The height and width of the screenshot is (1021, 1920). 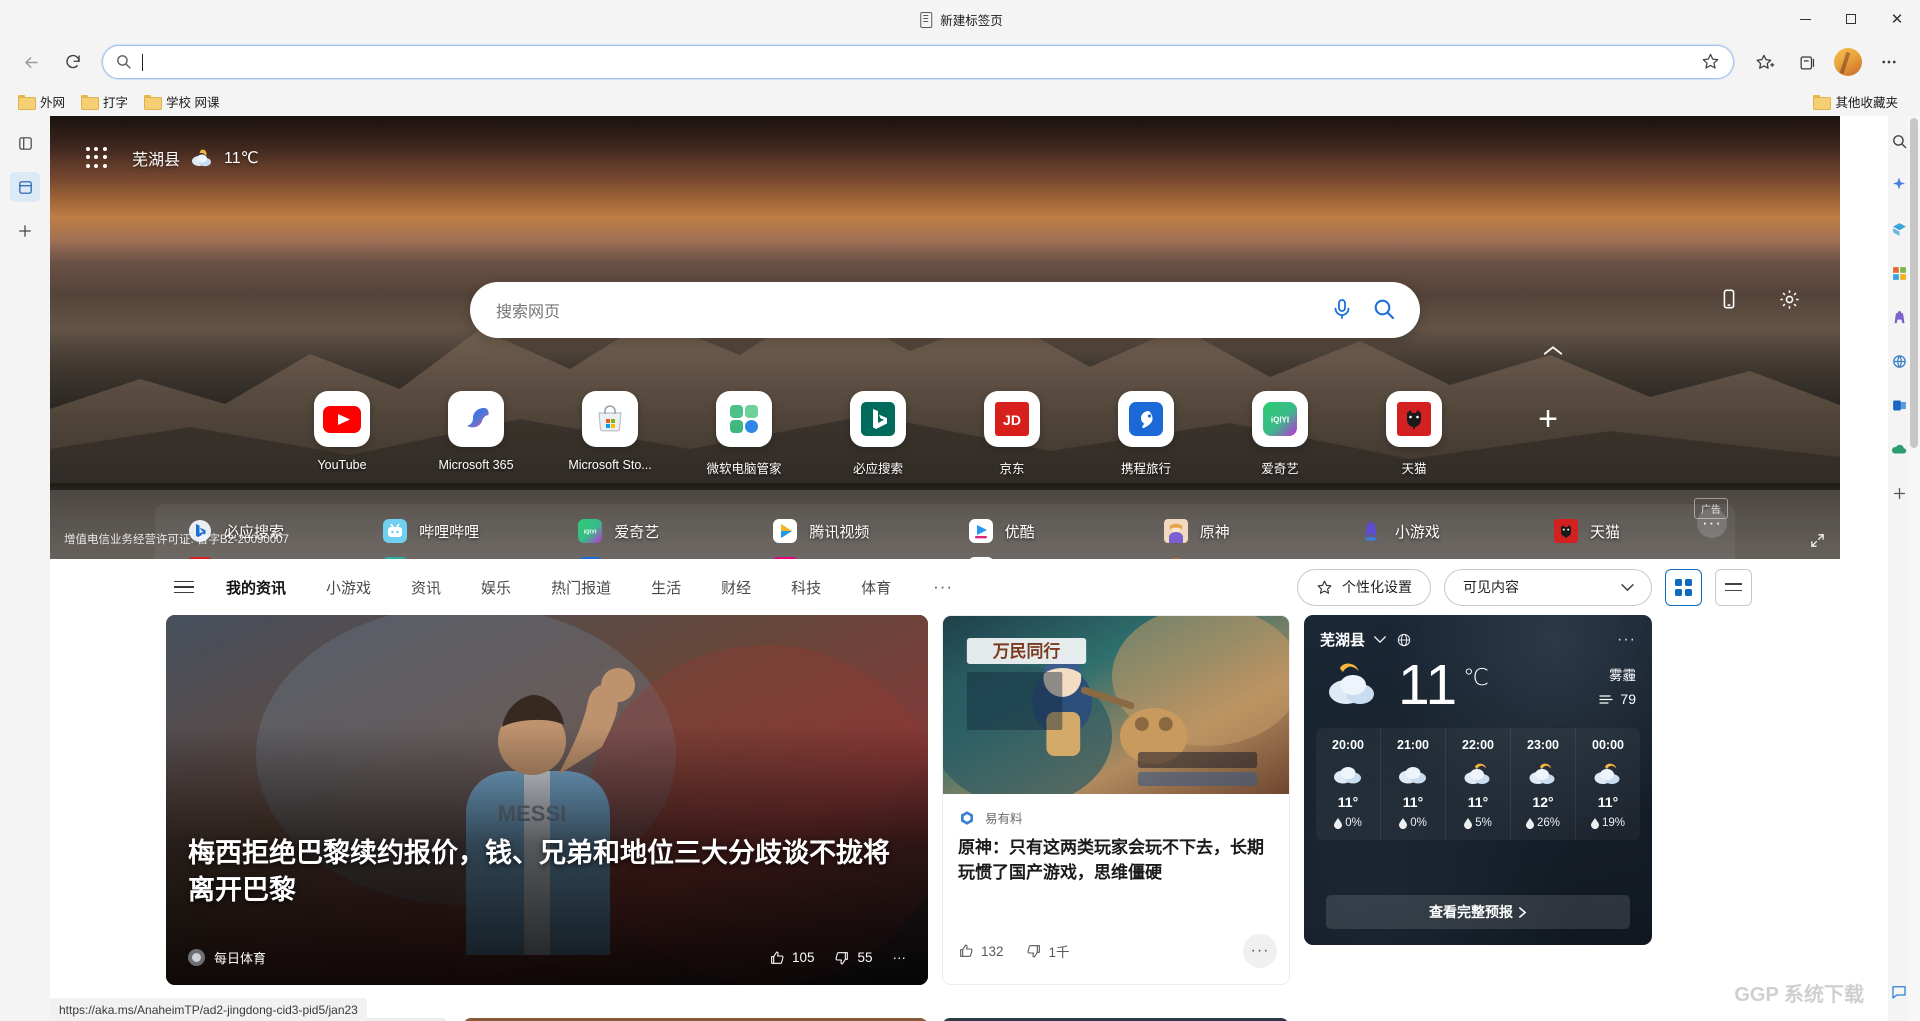 What do you see at coordinates (256, 587) in the screenshot?
I see `news-tab-my-feed: 我的资讯` at bounding box center [256, 587].